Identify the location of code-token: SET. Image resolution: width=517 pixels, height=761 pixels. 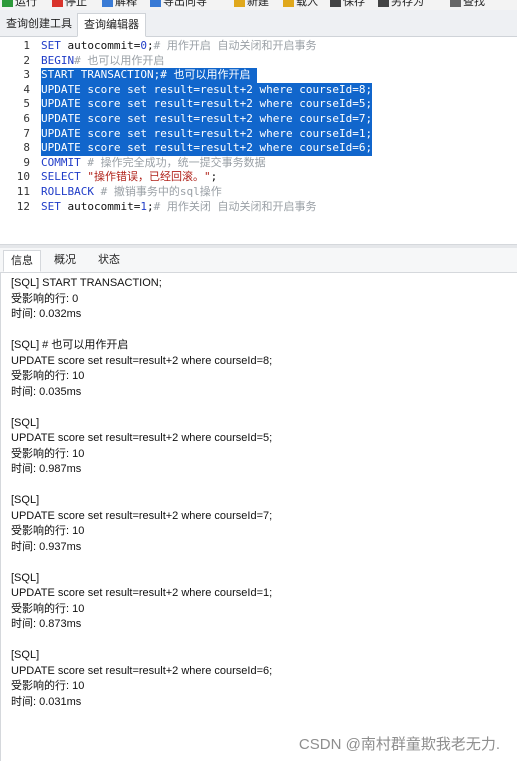
(51, 45).